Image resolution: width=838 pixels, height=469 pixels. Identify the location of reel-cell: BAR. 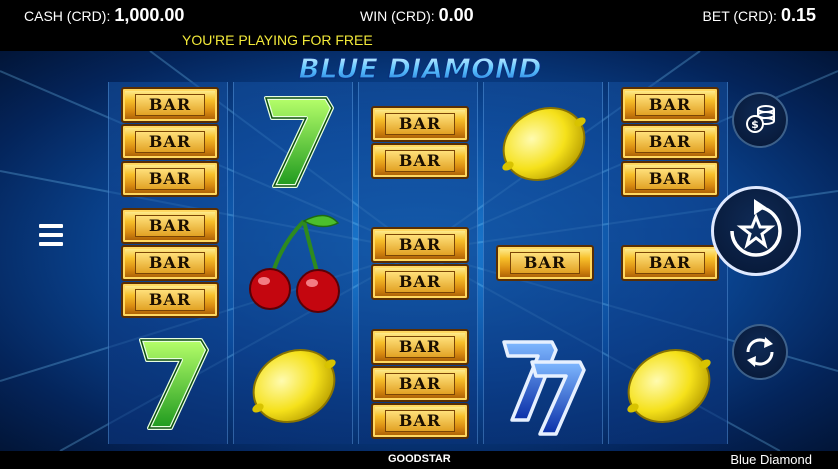
(544, 263).